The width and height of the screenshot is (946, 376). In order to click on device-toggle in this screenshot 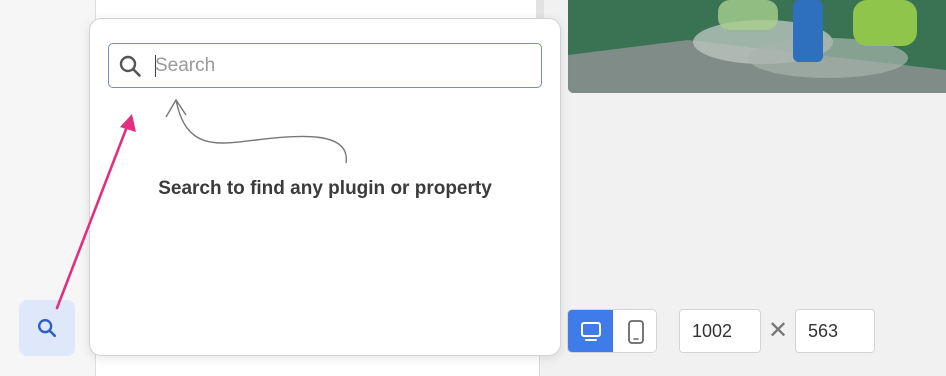, I will do `click(612, 331)`.